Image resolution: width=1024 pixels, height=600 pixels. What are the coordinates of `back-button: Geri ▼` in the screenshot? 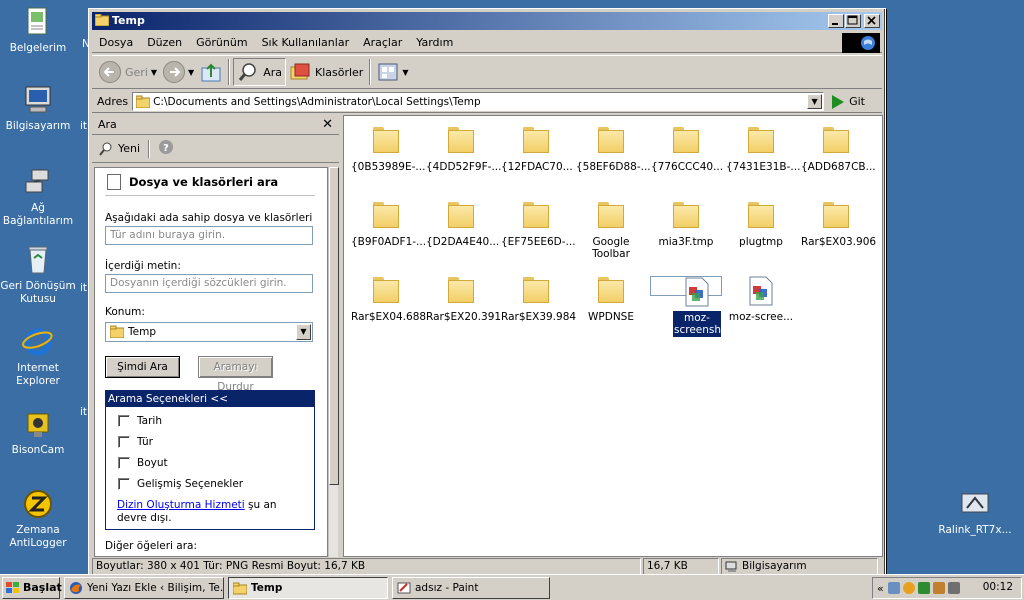 It's located at (128, 72).